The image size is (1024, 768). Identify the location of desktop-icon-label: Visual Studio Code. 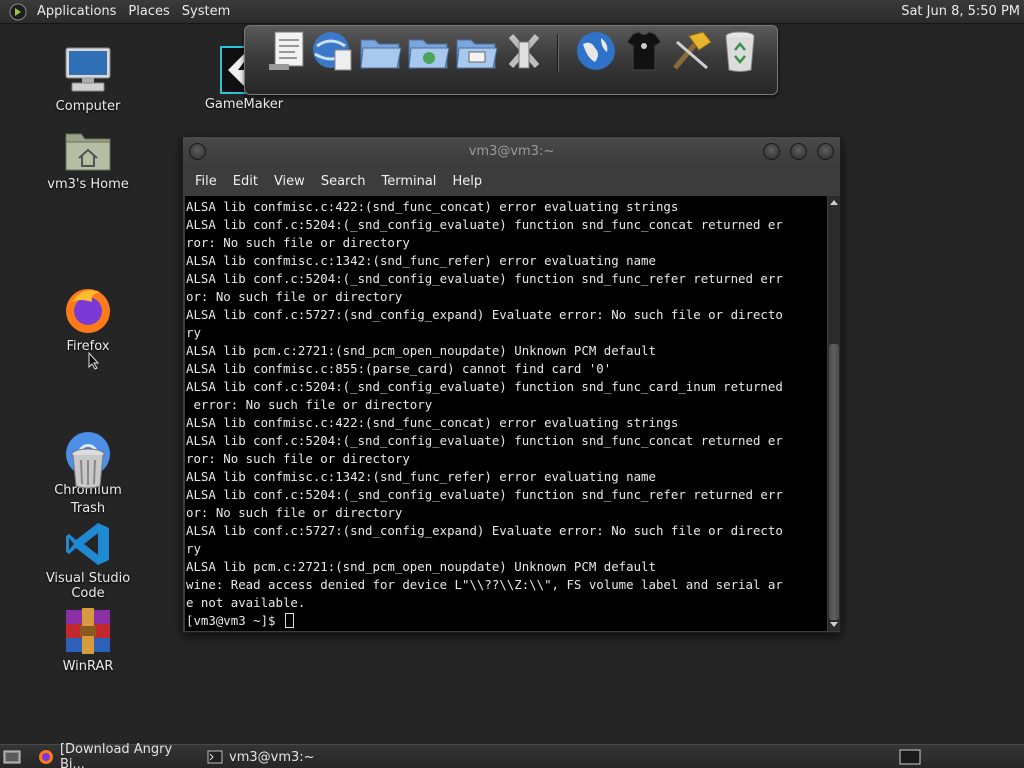
(88, 586).